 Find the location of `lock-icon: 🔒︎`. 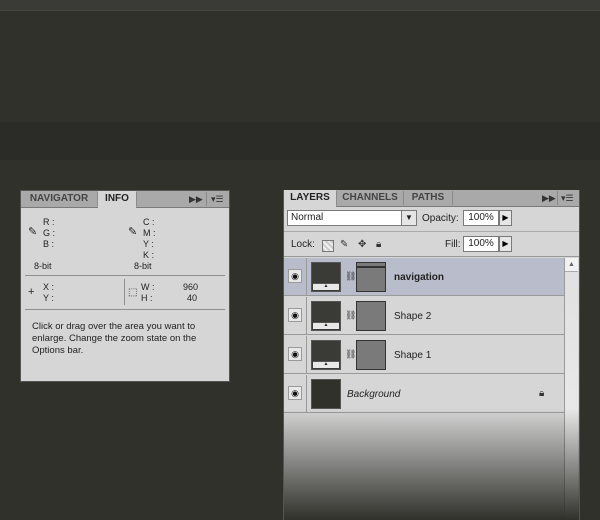

lock-icon: 🔒︎ is located at coordinates (542, 393).